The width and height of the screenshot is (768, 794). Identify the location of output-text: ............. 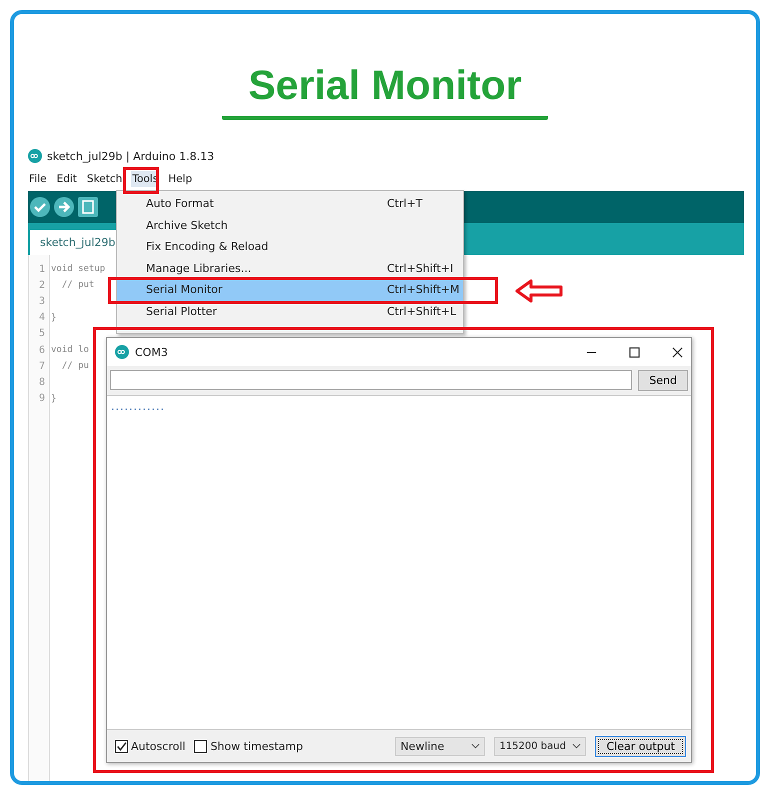
(138, 406).